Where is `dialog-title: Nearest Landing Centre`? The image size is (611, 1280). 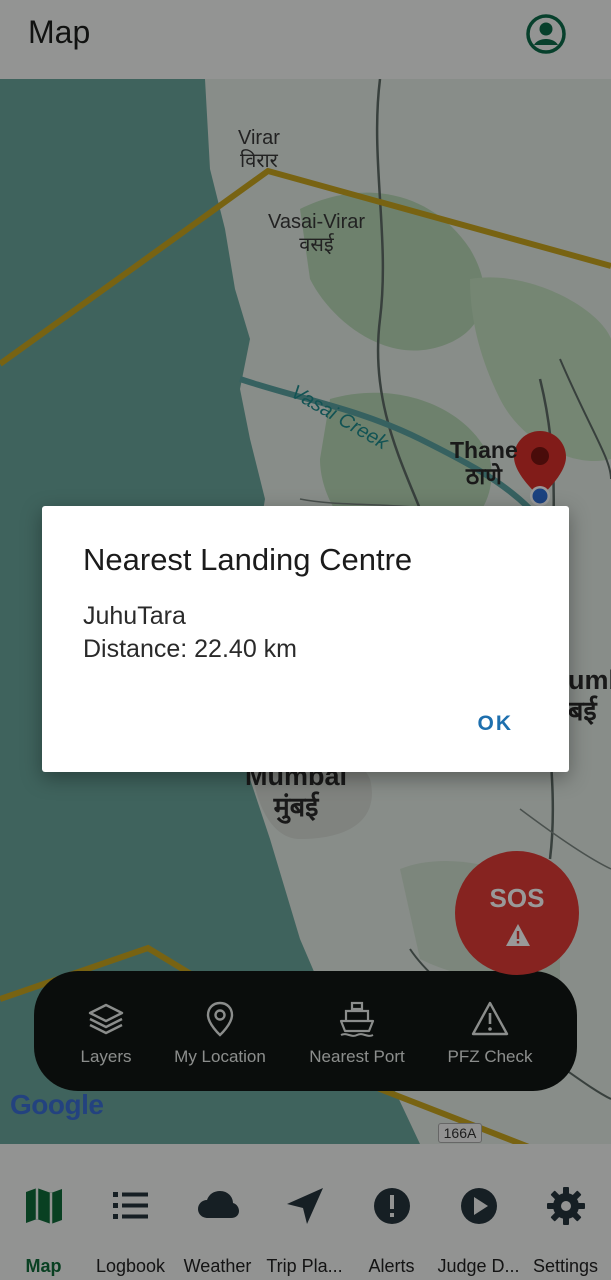
dialog-title: Nearest Landing Centre is located at coordinates (248, 559).